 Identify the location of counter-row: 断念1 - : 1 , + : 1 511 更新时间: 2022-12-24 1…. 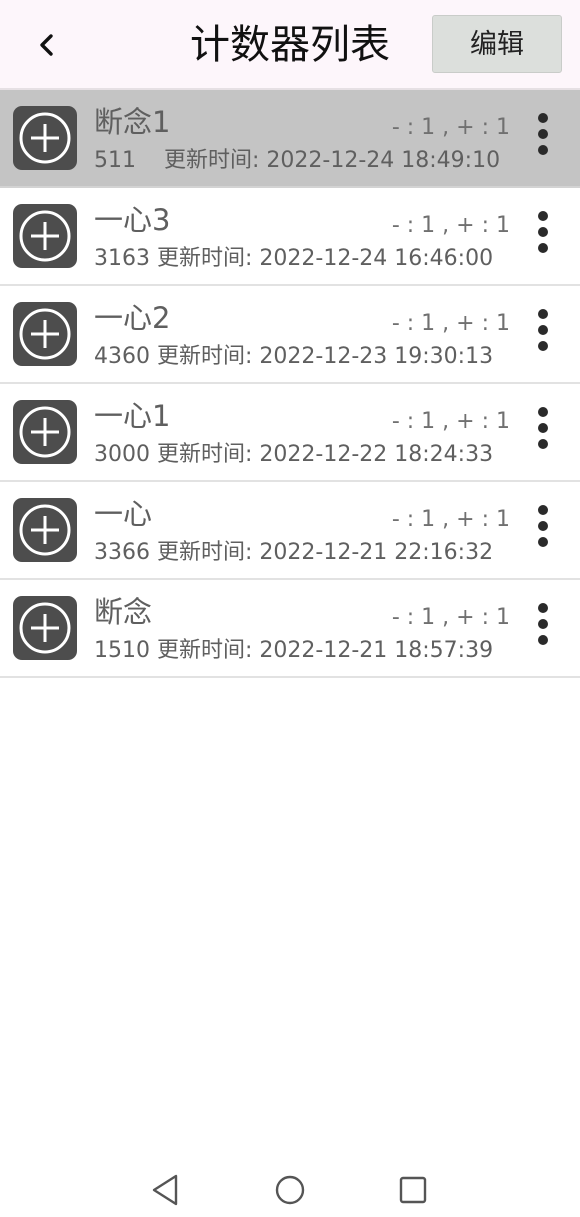
(290, 139).